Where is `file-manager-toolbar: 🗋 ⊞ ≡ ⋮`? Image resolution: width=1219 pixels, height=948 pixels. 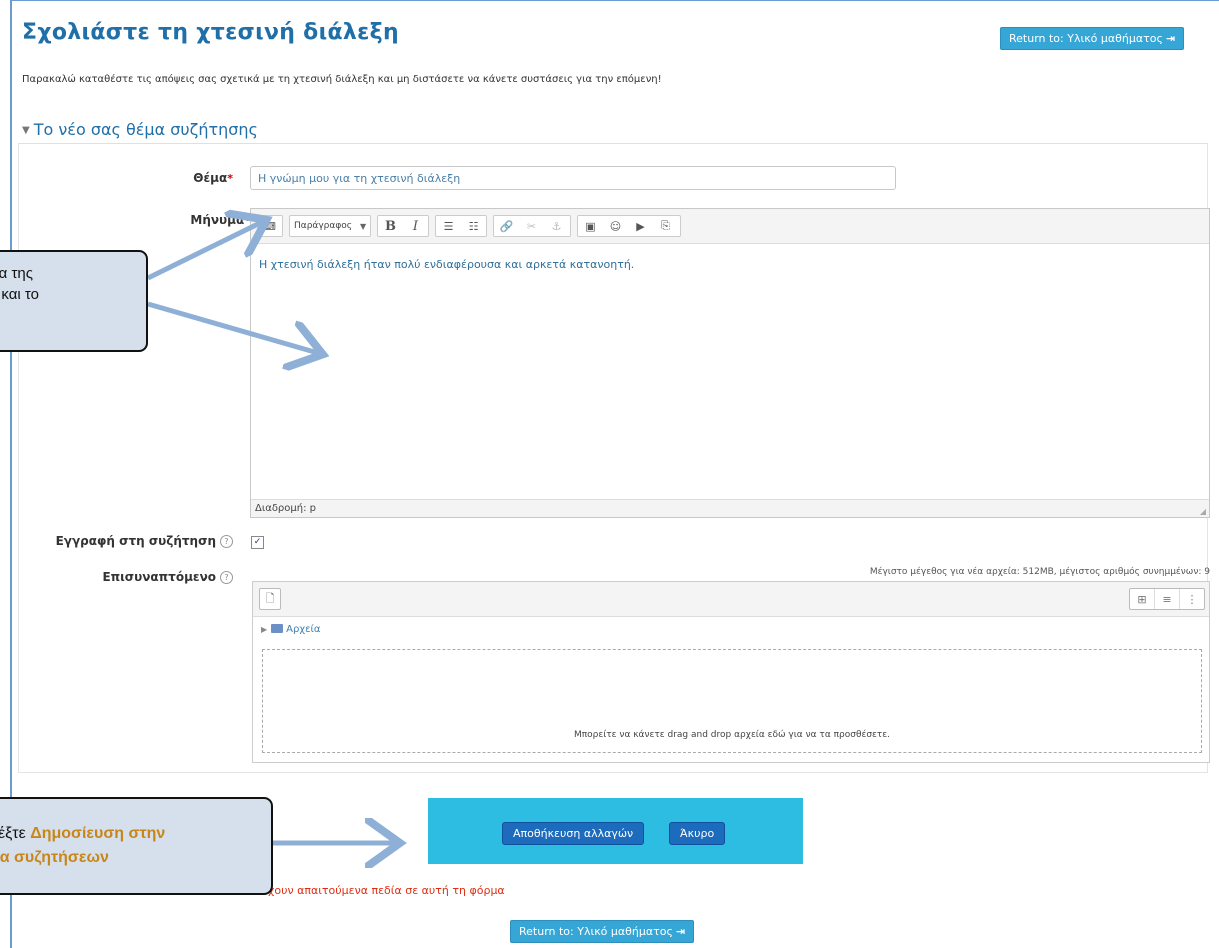 file-manager-toolbar: 🗋 ⊞ ≡ ⋮ is located at coordinates (731, 599).